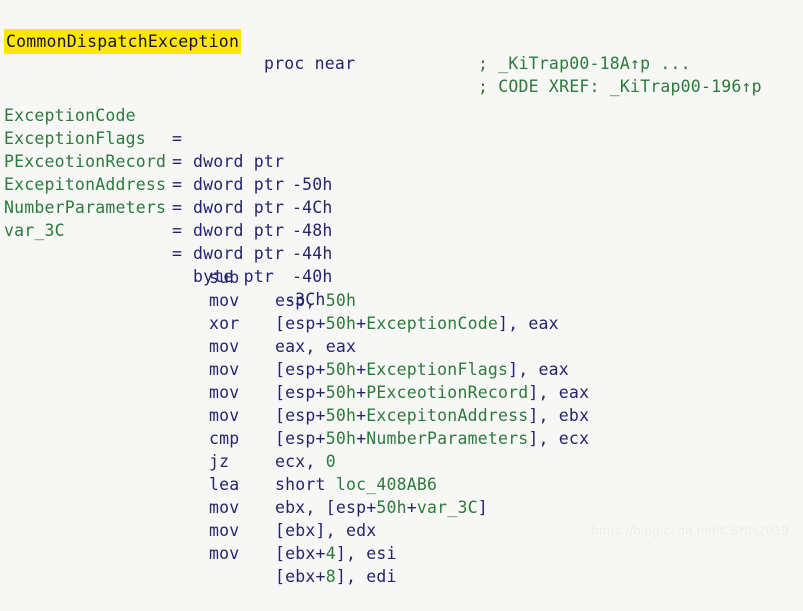  I want to click on instruction-row: mov [esp+50h+NumberParameters], ecx, so click(401, 414).